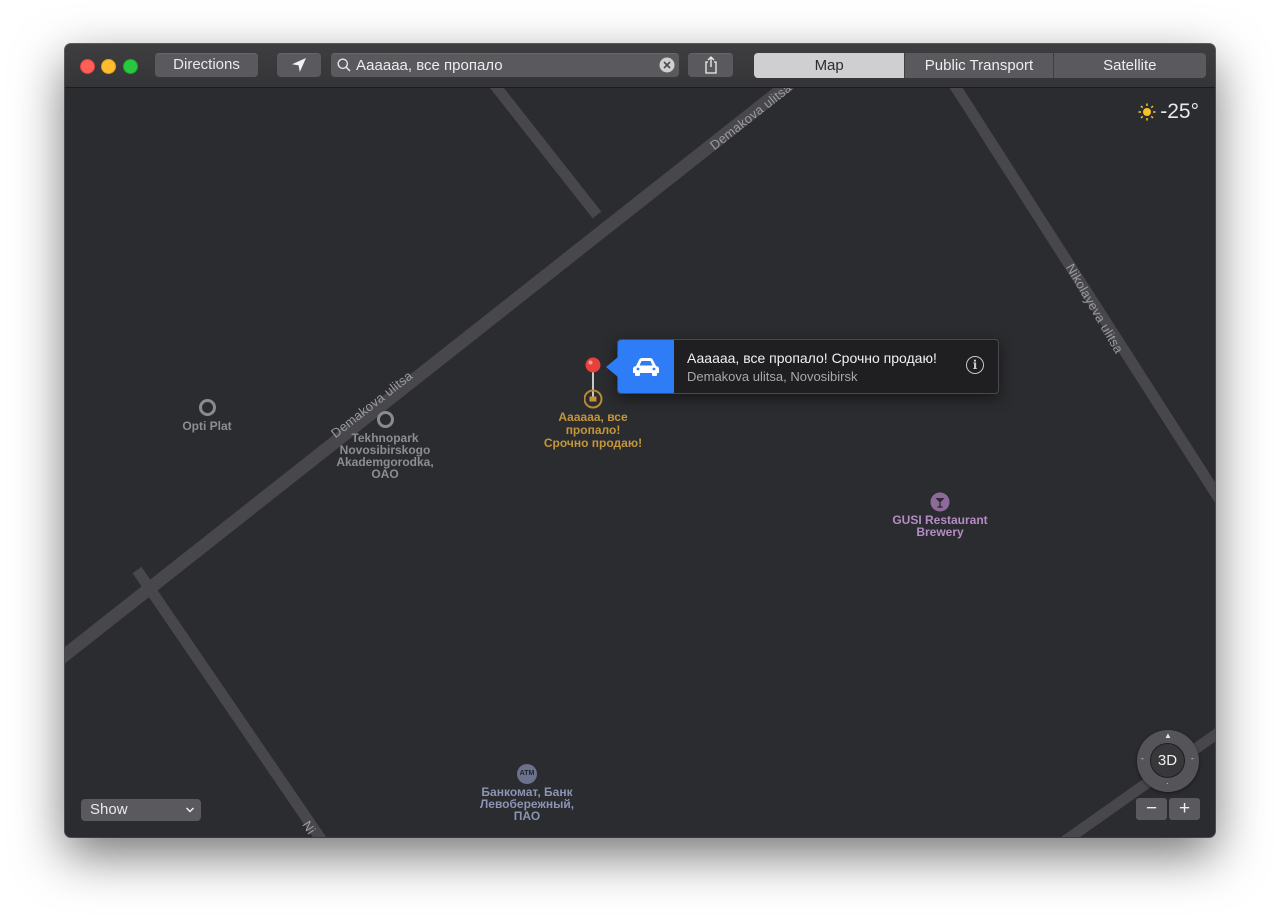  What do you see at coordinates (109, 809) in the screenshot?
I see `show-dropdown-label: Show` at bounding box center [109, 809].